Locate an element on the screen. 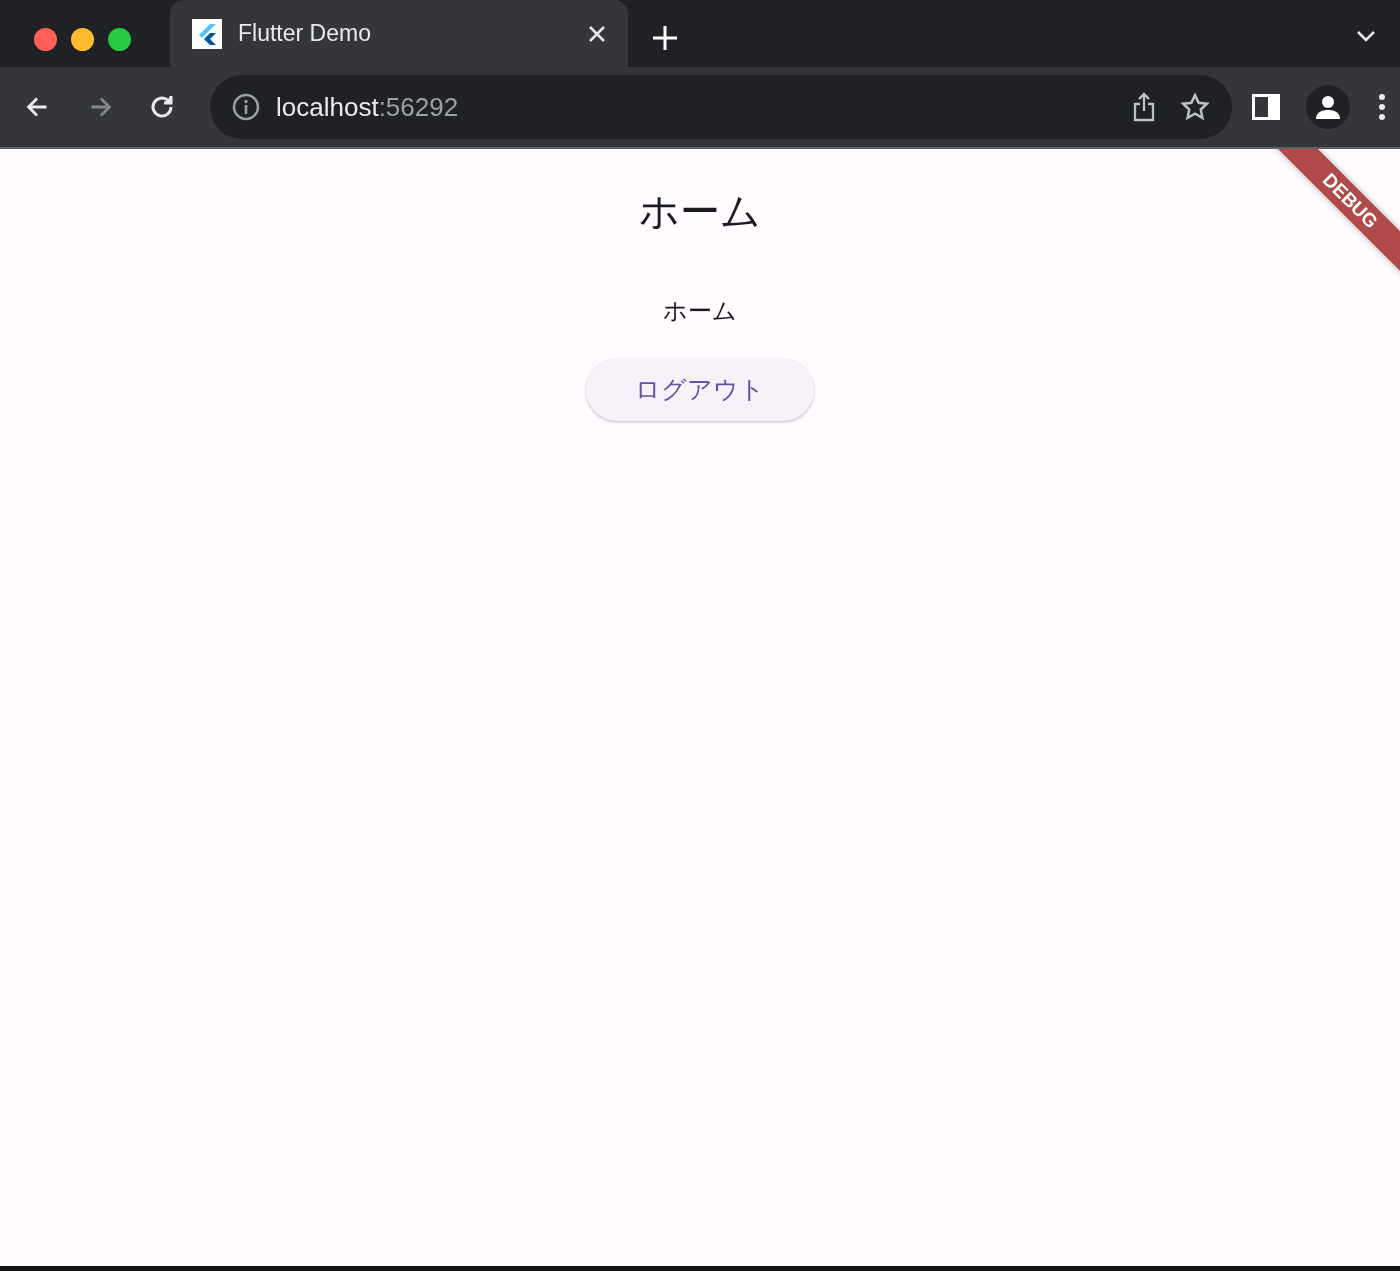 This screenshot has width=1400, height=1275. star-icon is located at coordinates (1195, 107).